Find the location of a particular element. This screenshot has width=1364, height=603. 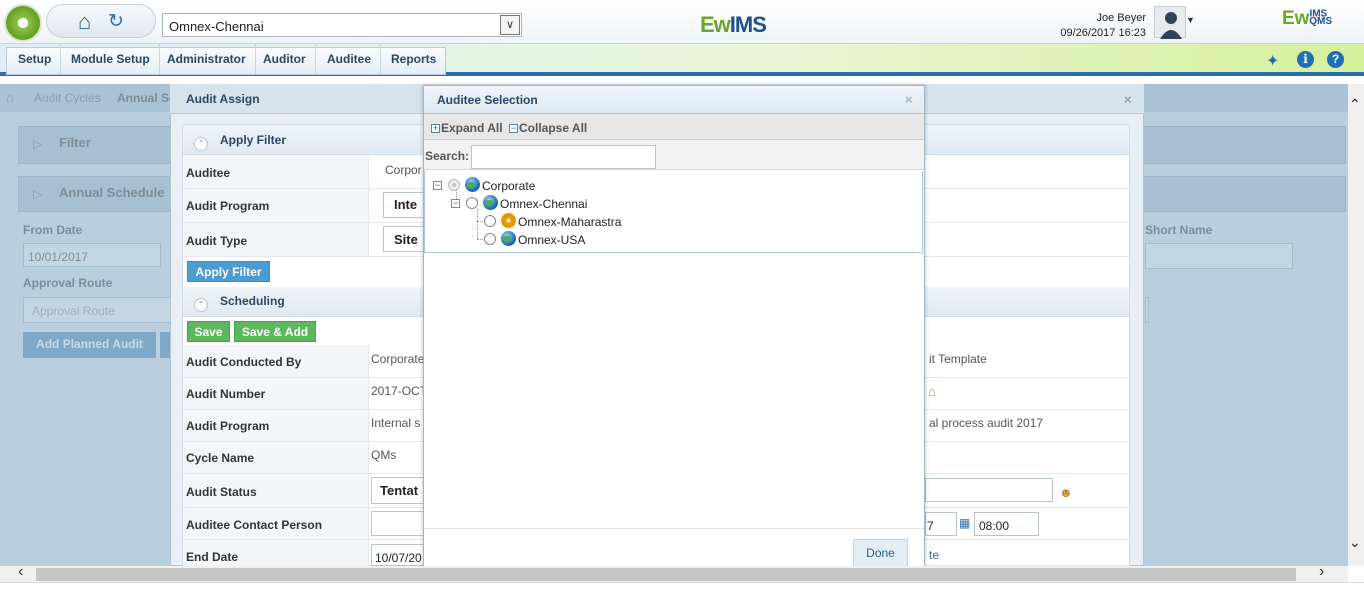

brand-center-suffix: IMS is located at coordinates (748, 24).